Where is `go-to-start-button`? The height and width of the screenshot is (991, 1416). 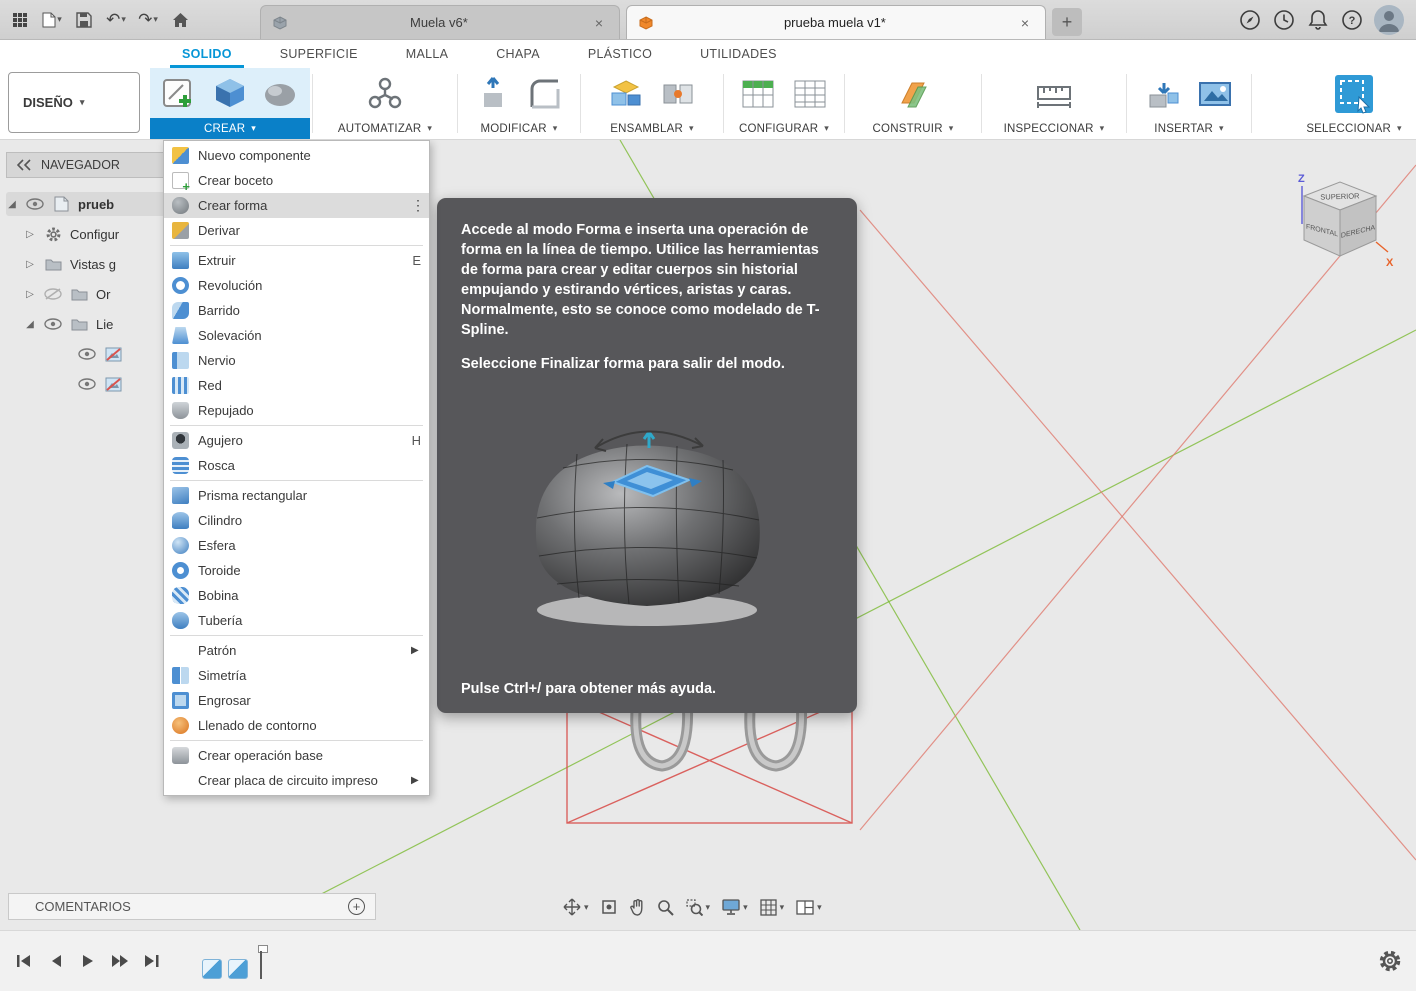
go-to-start-button is located at coordinates (24, 961).